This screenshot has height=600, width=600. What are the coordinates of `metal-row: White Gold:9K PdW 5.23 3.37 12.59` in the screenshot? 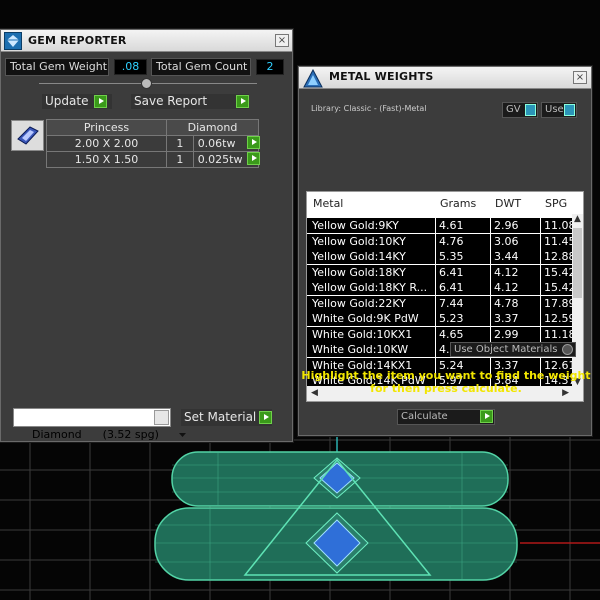 It's located at (441, 318).